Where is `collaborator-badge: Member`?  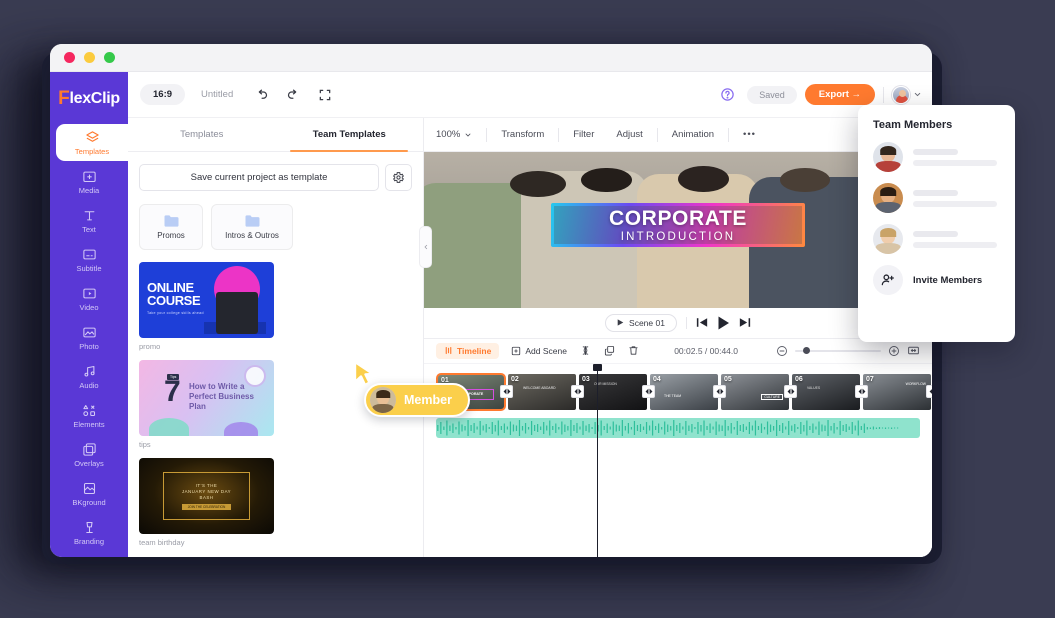 collaborator-badge: Member is located at coordinates (417, 400).